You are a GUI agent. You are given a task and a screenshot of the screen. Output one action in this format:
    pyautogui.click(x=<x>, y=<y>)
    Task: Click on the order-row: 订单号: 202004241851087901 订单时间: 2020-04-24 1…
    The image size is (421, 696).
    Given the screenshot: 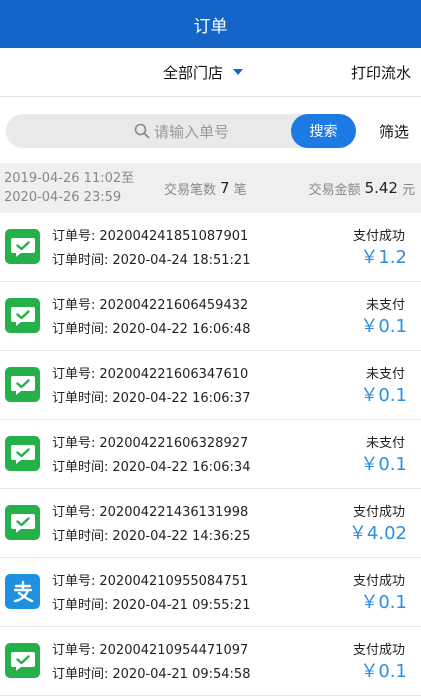 What is the action you would take?
    pyautogui.click(x=210, y=247)
    